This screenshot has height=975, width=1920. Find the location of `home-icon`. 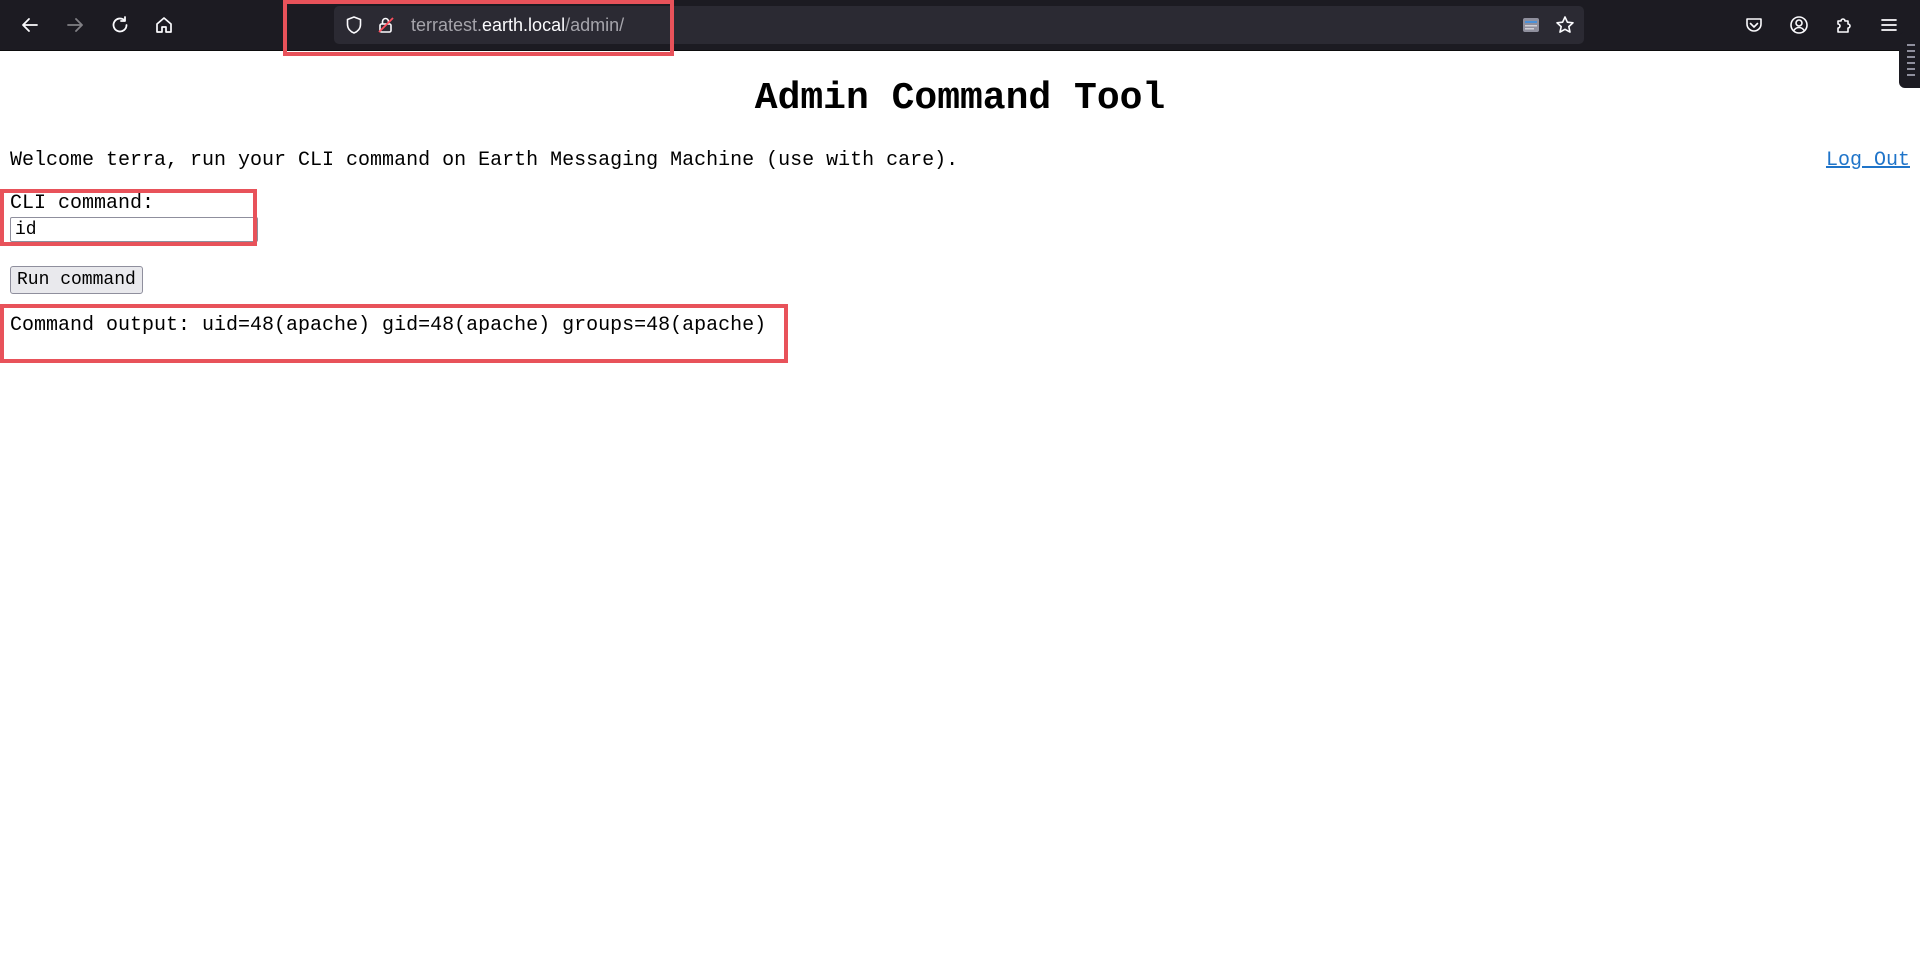

home-icon is located at coordinates (164, 25).